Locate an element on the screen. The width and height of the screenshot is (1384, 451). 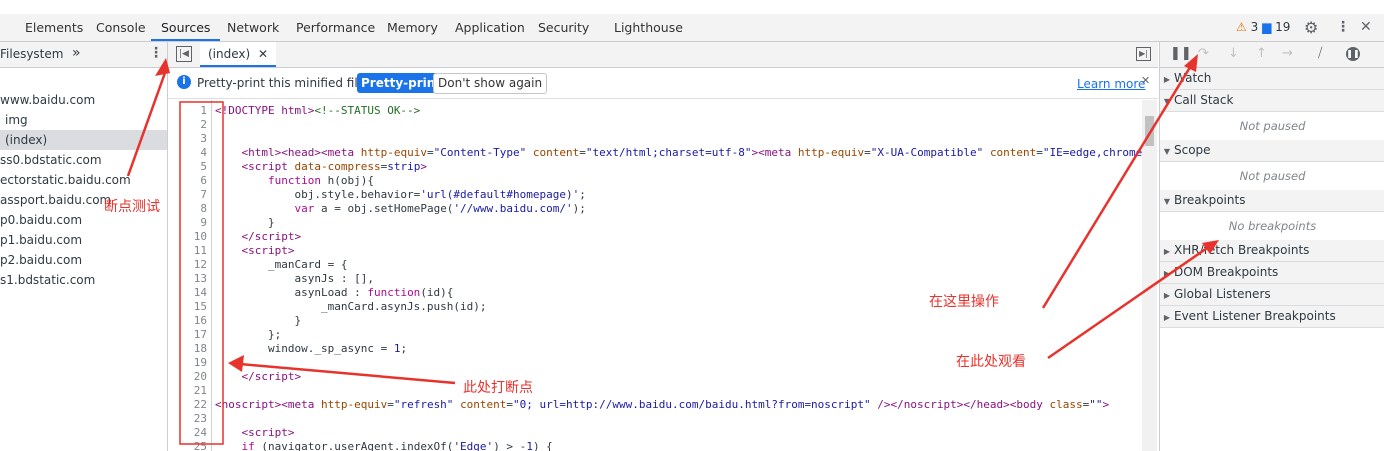
annotation-watch-here: 在此处观看 is located at coordinates (991, 362).